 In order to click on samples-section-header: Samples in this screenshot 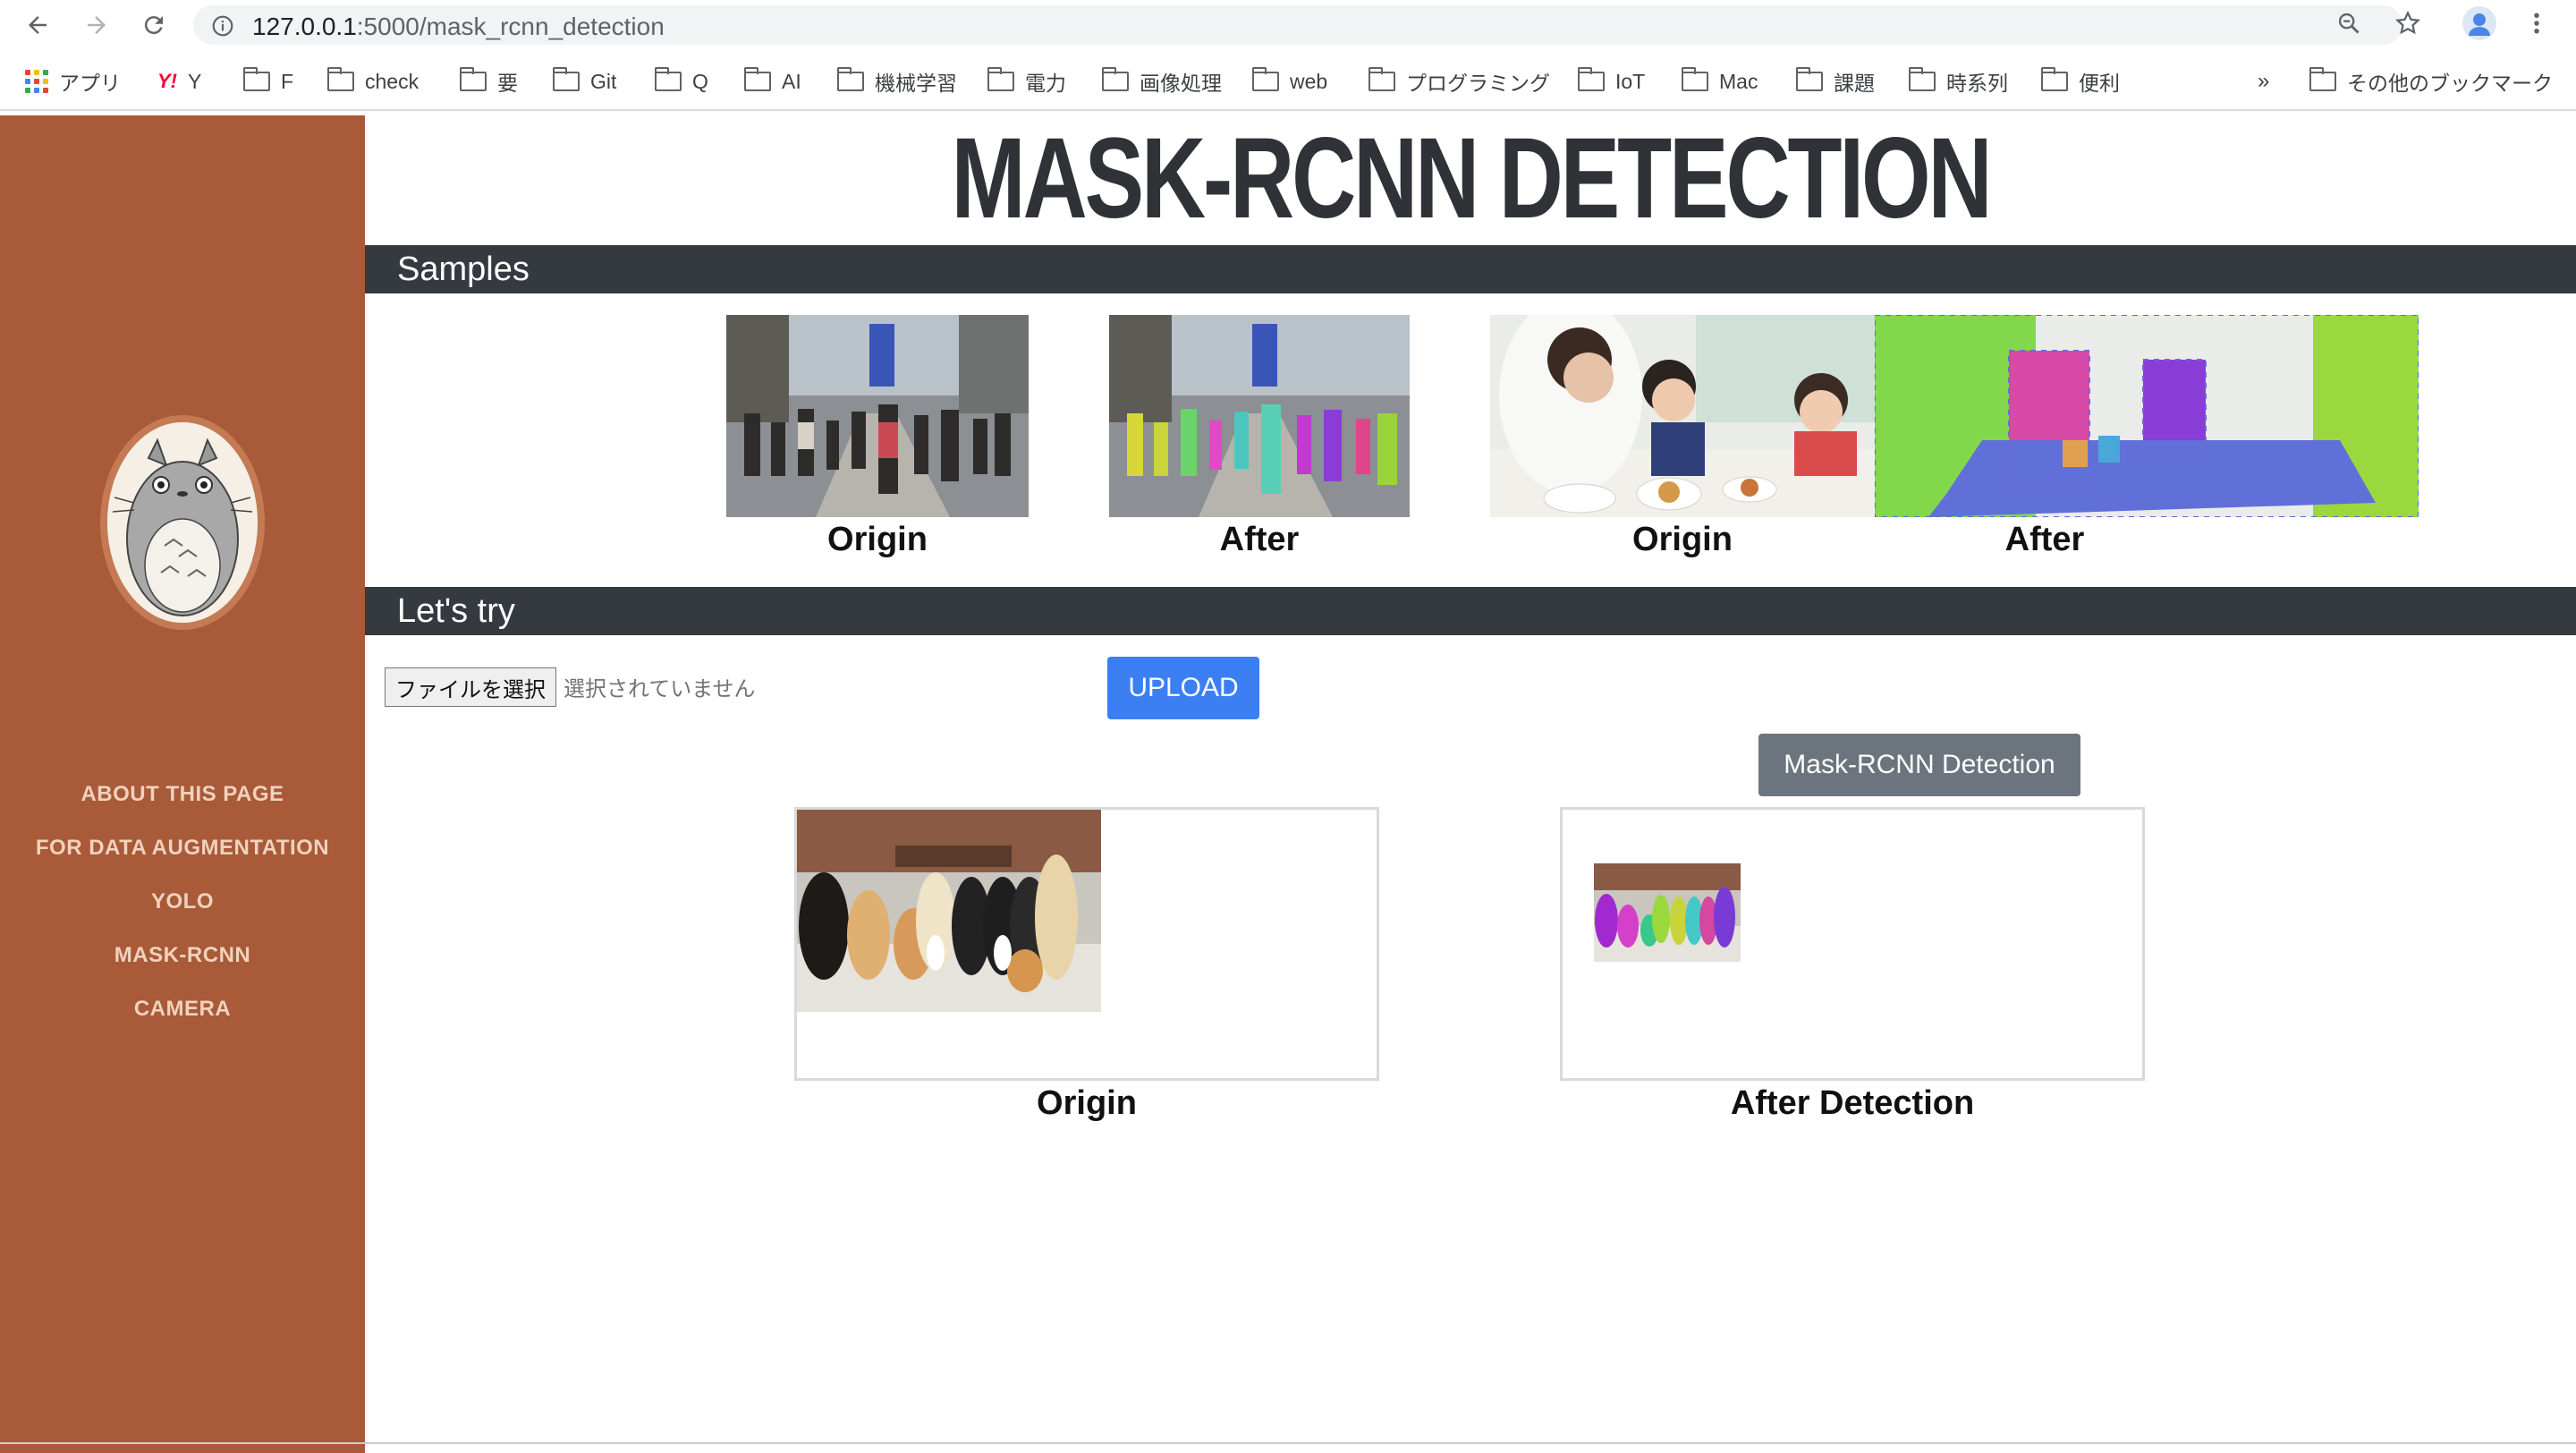, I will do `click(1470, 269)`.